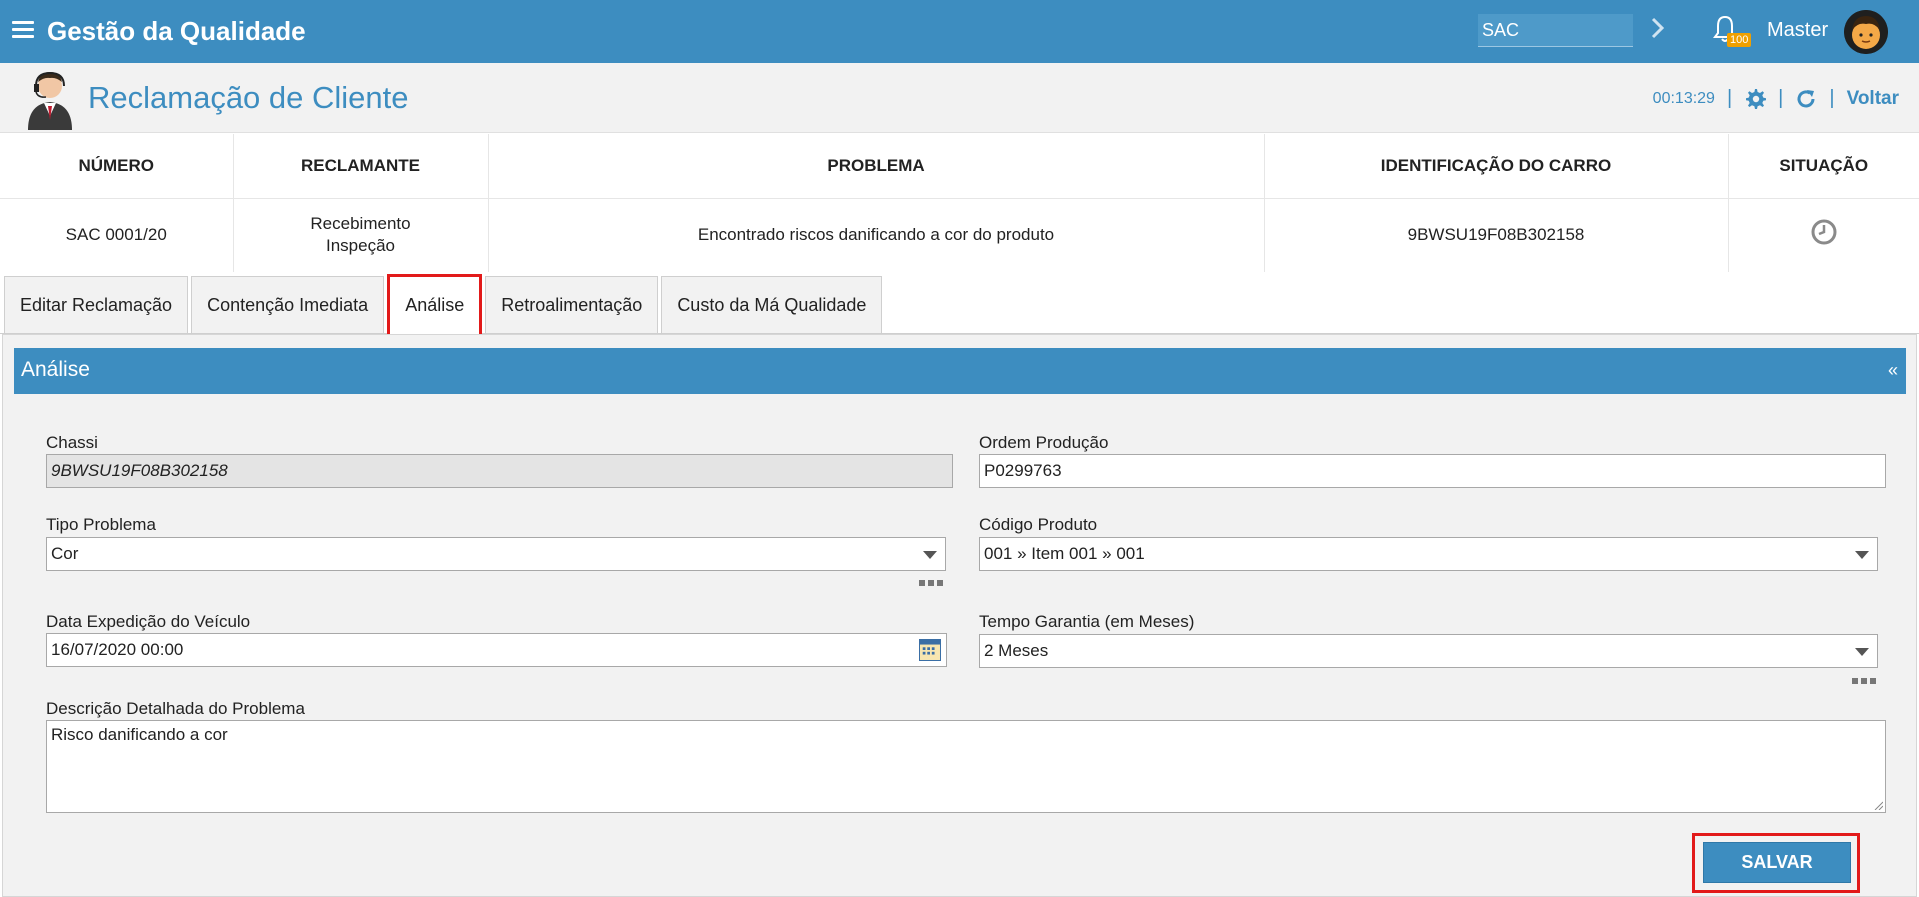 The width and height of the screenshot is (1919, 897). Describe the element at coordinates (1432, 471) in the screenshot. I see `ordem-producao-field: P0299763` at that location.